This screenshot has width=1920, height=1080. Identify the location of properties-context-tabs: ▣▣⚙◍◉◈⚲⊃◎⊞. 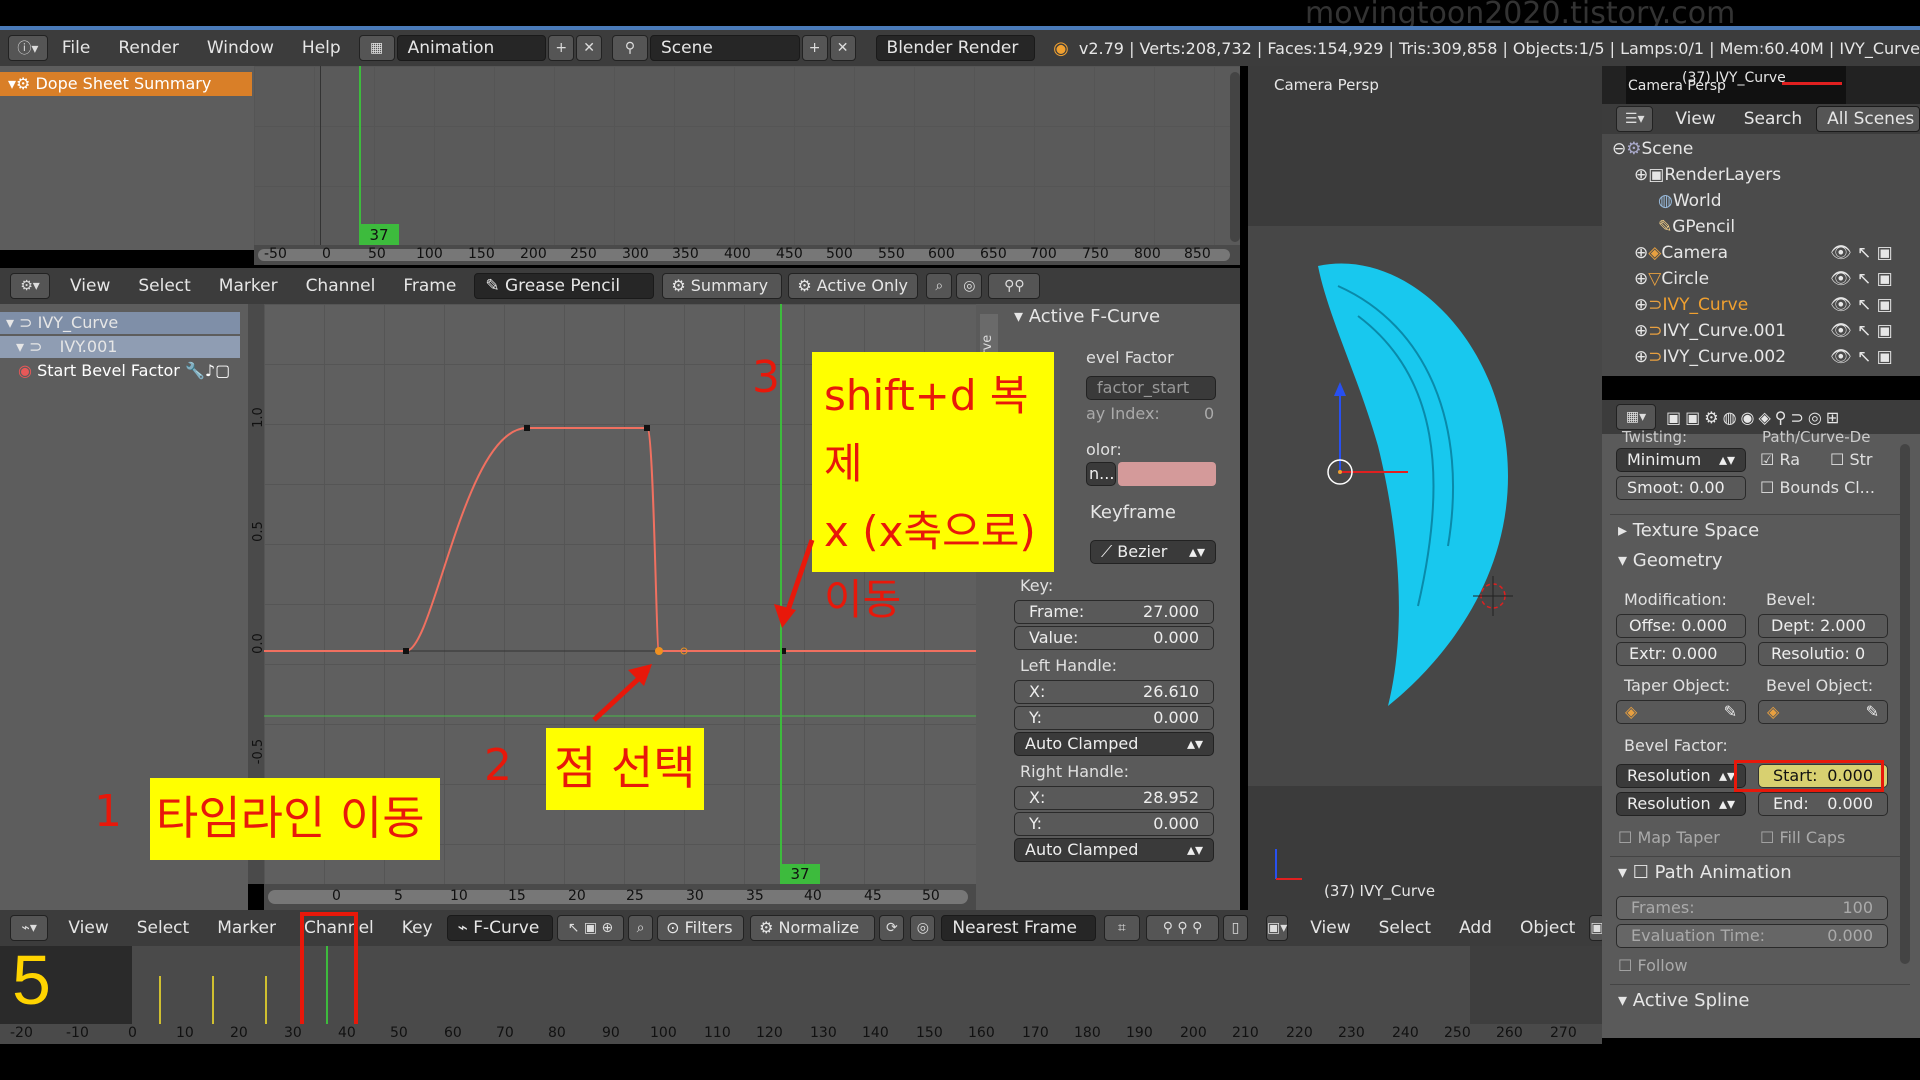
(1754, 417).